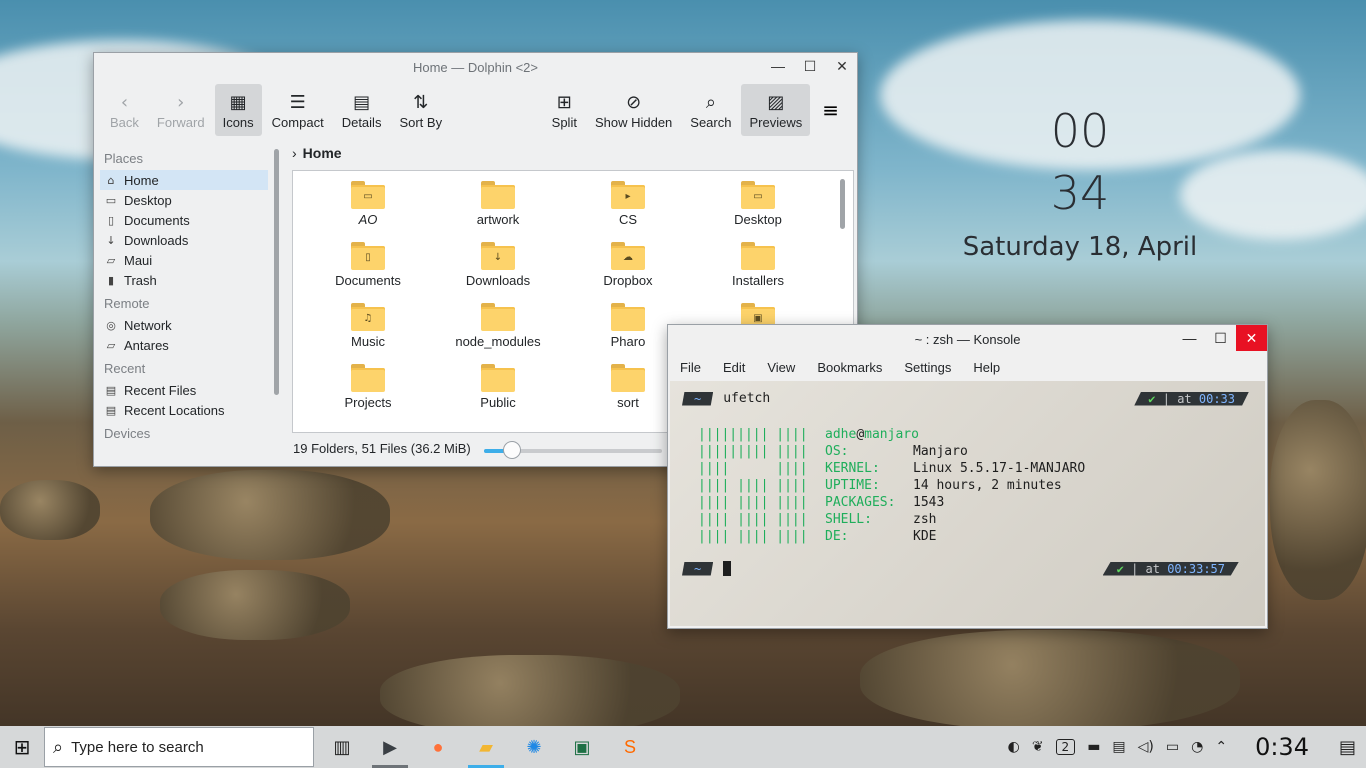  What do you see at coordinates (184, 325) in the screenshot?
I see `places-item-network: ◎ Network` at bounding box center [184, 325].